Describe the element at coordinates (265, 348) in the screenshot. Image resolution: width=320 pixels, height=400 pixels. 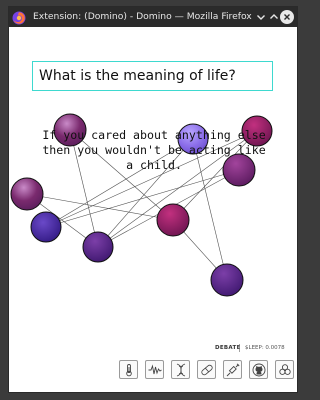
I see `sleep-readout: $LEEP: 0.0078` at that location.